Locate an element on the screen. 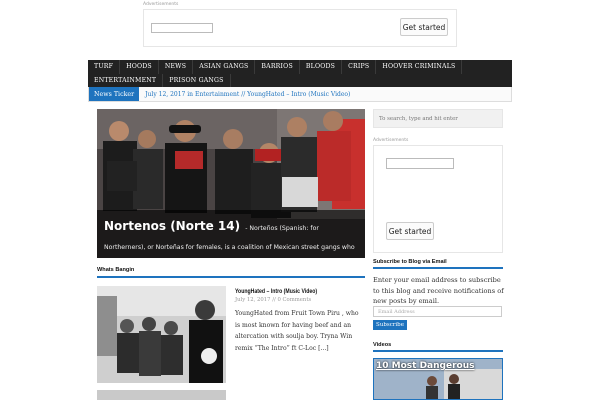  post-thumbnail is located at coordinates (161, 334).